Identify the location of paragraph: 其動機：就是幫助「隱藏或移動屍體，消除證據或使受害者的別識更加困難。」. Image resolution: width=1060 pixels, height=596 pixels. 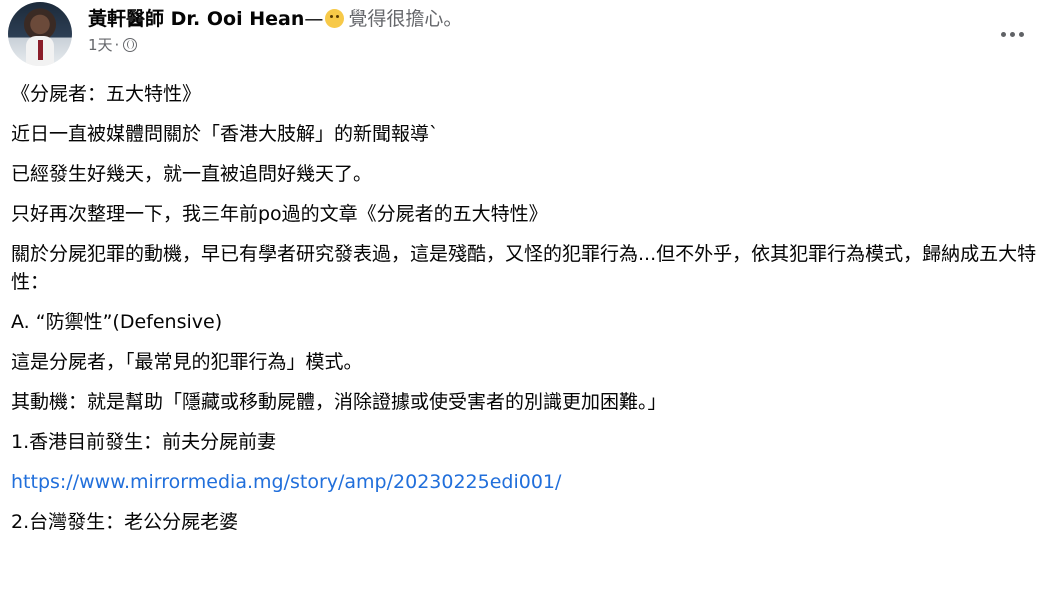
(339, 402).